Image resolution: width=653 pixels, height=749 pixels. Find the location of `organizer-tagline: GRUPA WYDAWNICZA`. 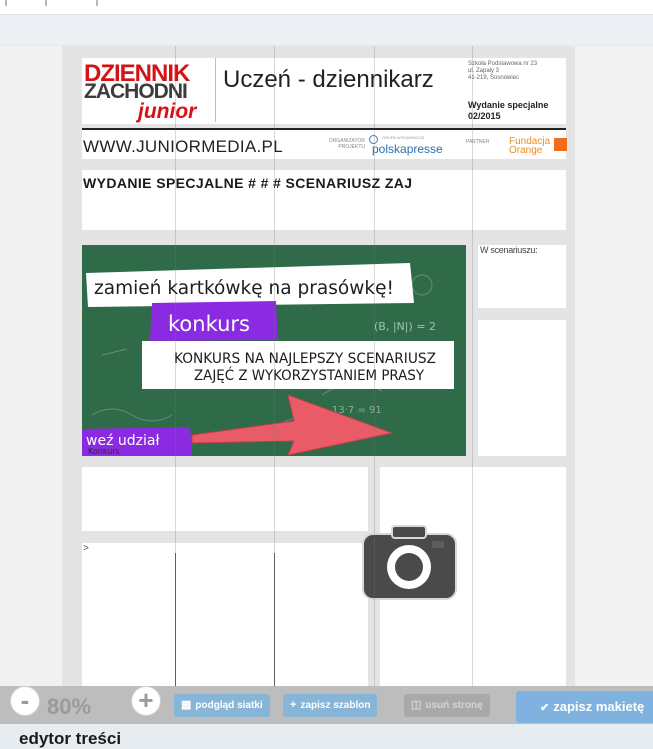

organizer-tagline: GRUPA WYDAWNICZA is located at coordinates (403, 137).